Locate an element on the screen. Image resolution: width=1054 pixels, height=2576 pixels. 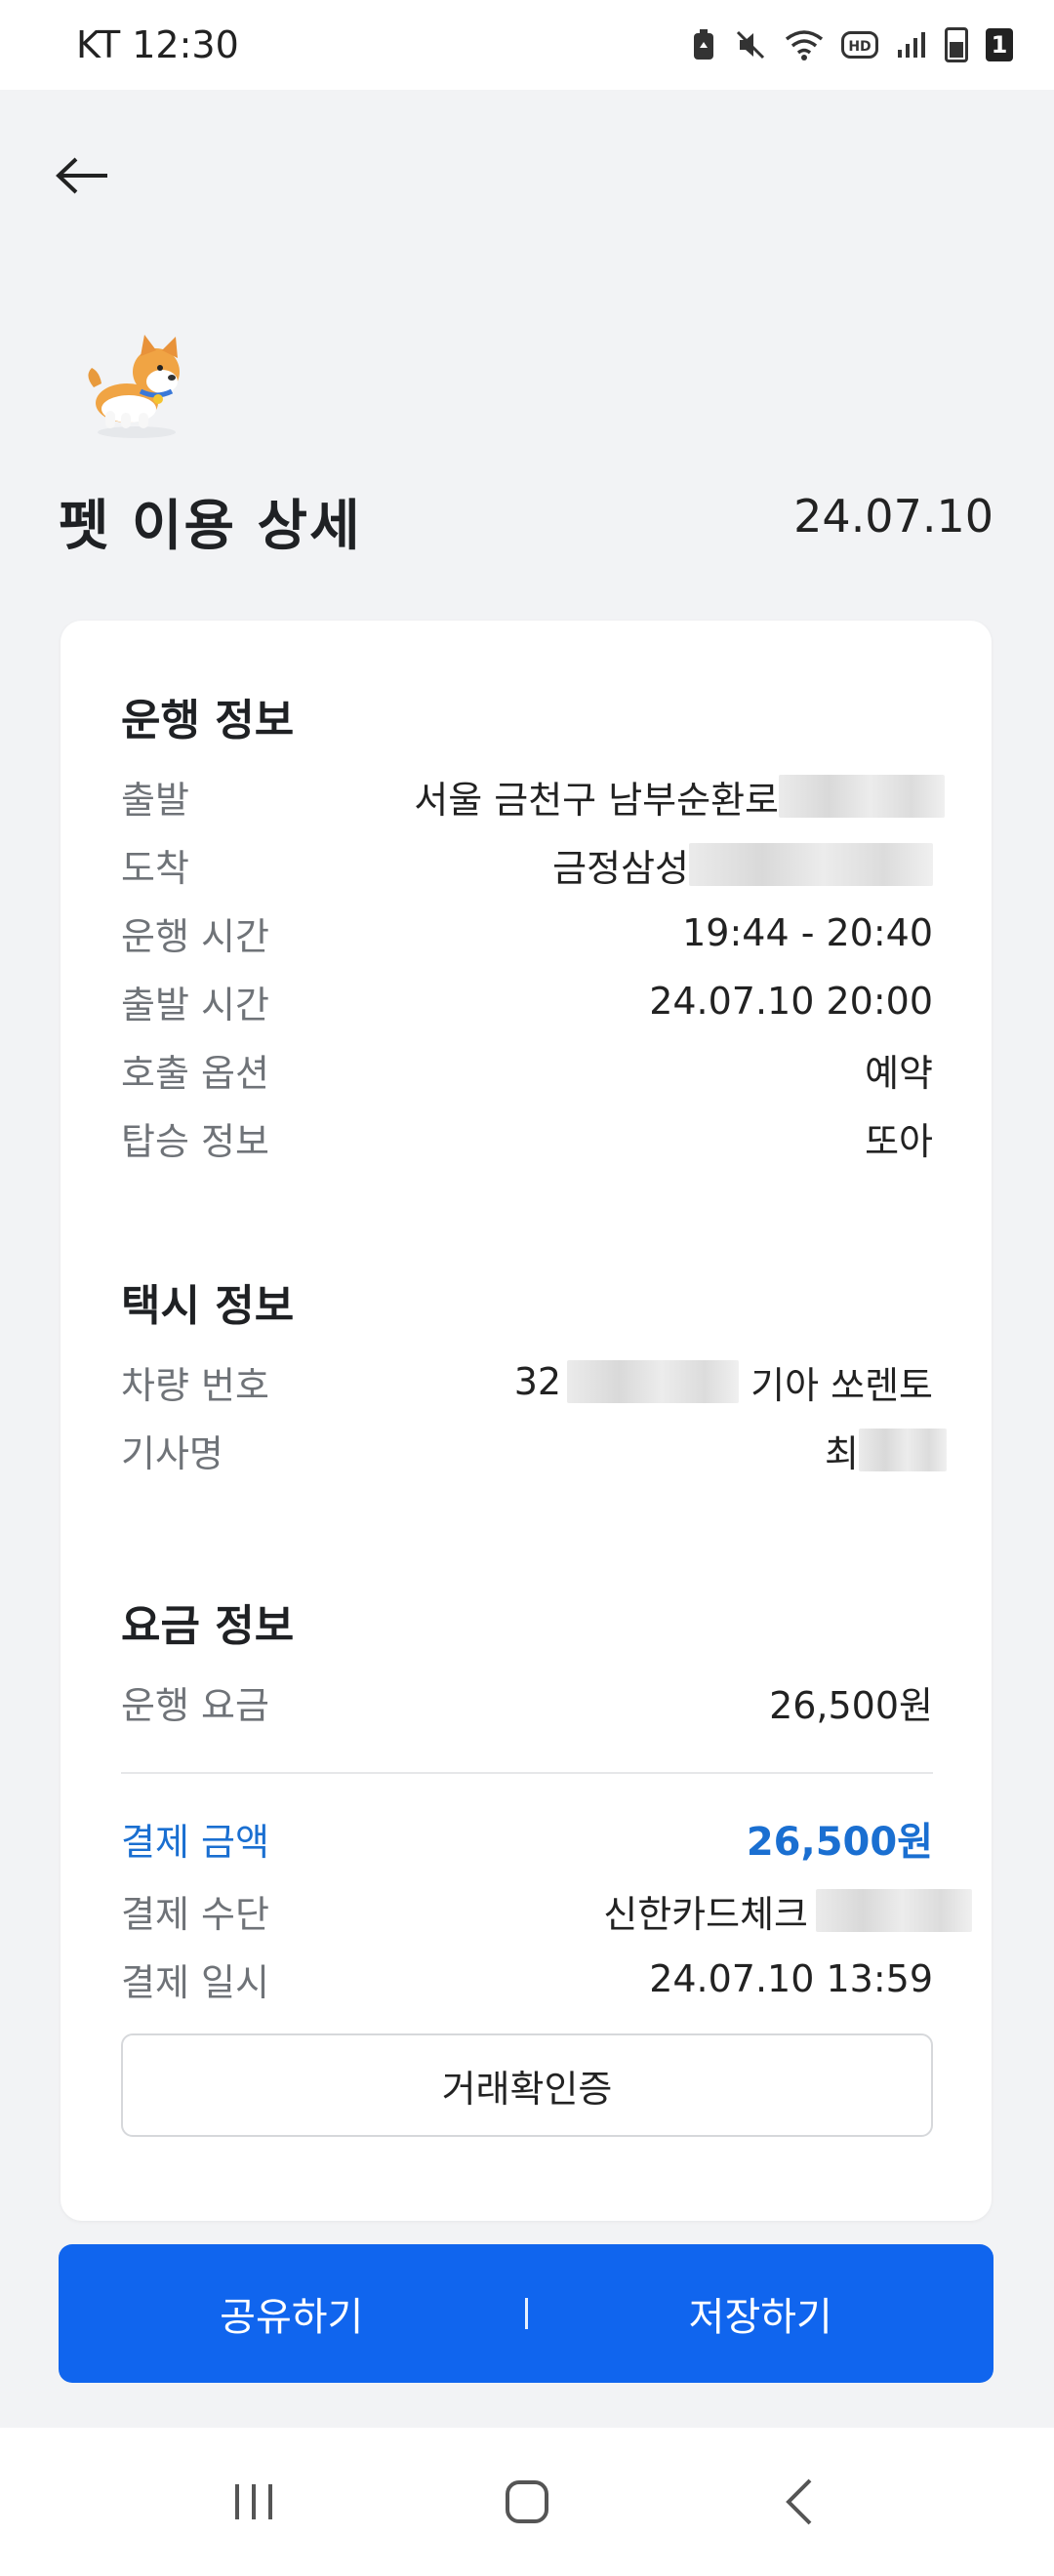
row-label: 탑승 정보 is located at coordinates (195, 1141).